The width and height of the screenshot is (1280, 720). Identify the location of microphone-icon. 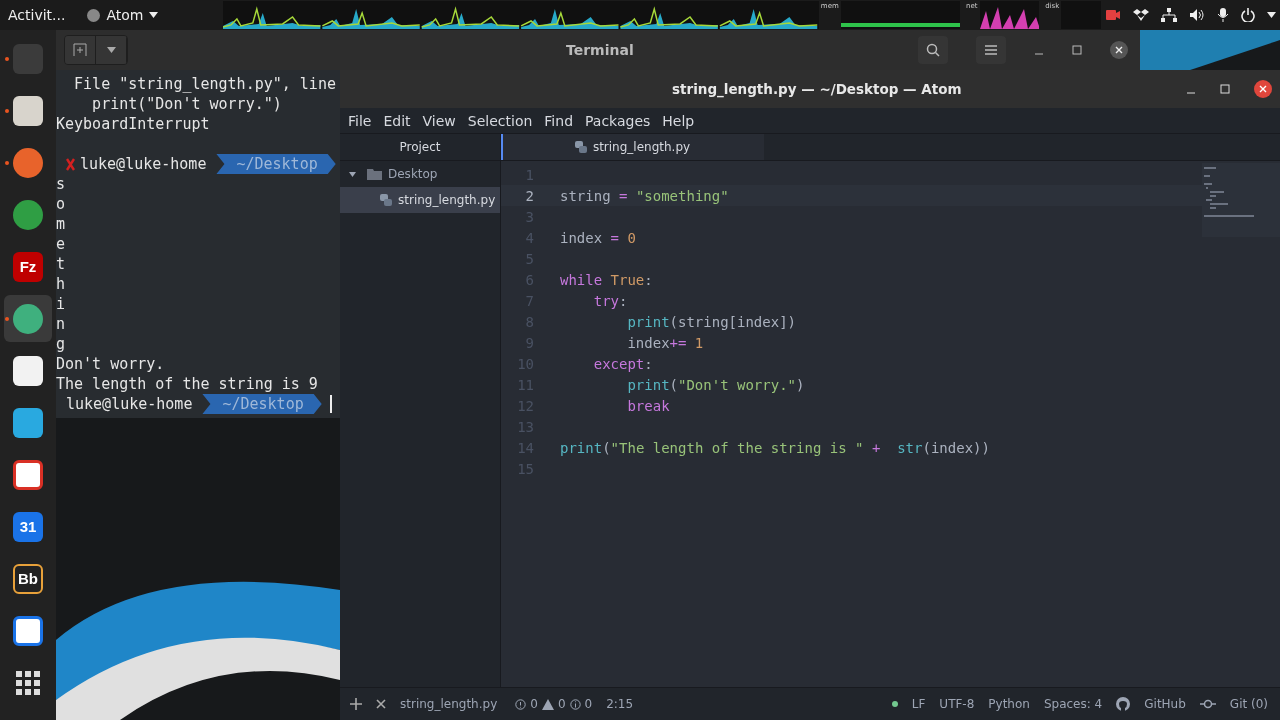
(1223, 15).